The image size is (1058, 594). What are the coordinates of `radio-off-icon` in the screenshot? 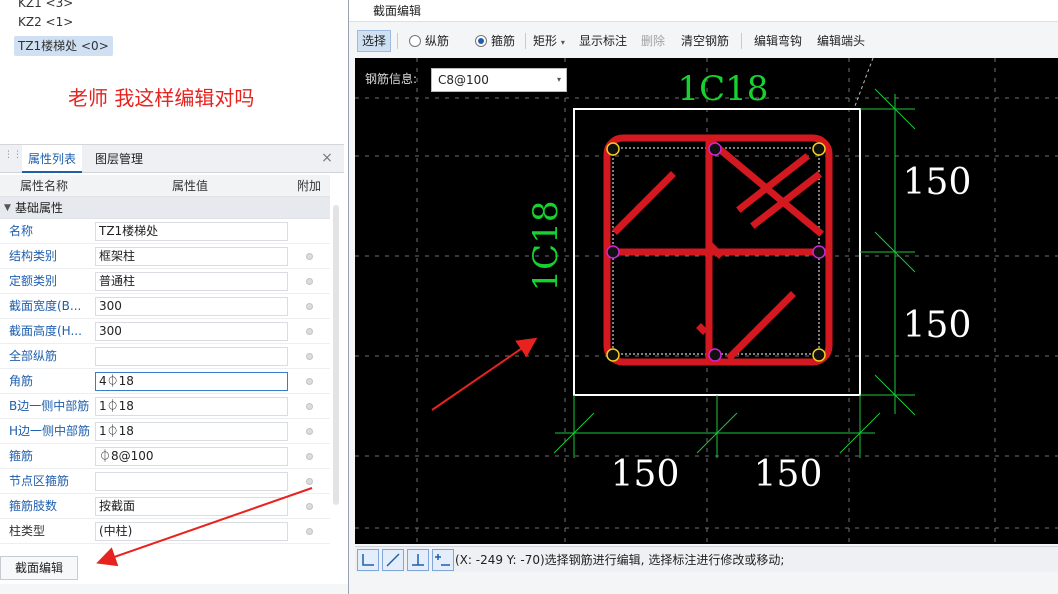 It's located at (415, 41).